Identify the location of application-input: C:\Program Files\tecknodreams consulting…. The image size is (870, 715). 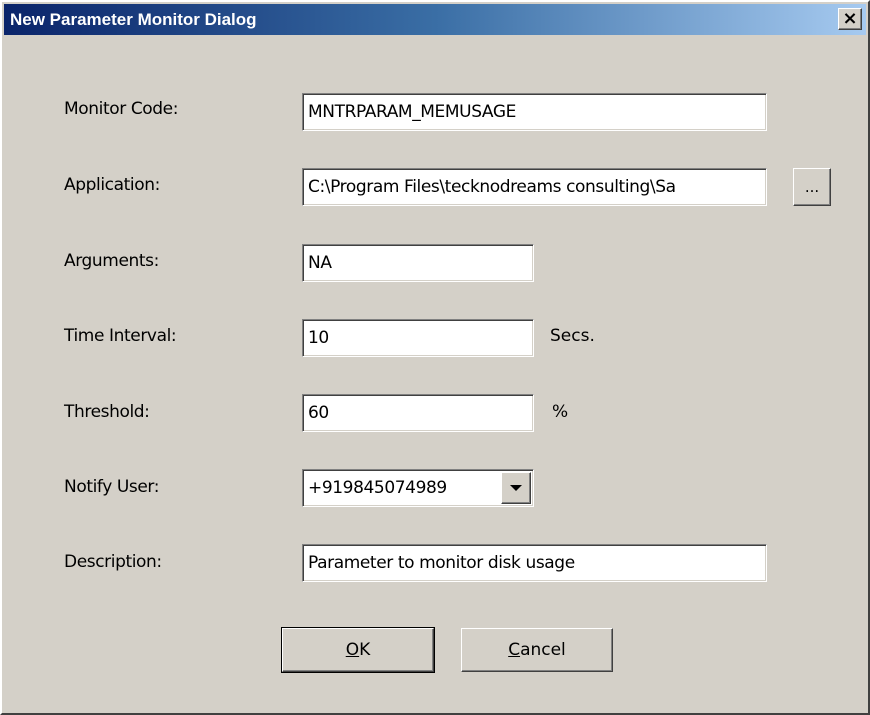
(534, 187).